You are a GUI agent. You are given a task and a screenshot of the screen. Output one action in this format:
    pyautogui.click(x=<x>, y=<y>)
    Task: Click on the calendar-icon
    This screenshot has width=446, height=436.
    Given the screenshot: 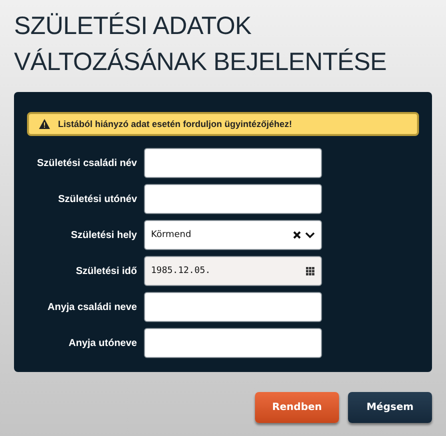 What is the action you would take?
    pyautogui.click(x=310, y=271)
    